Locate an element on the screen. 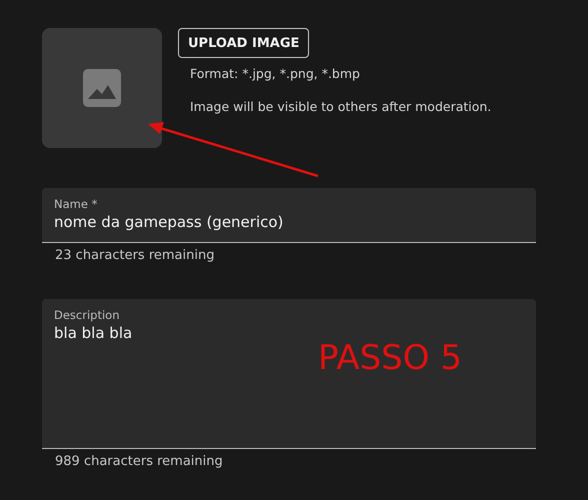  characters-remaining: 23 characters remaining is located at coordinates (135, 255).